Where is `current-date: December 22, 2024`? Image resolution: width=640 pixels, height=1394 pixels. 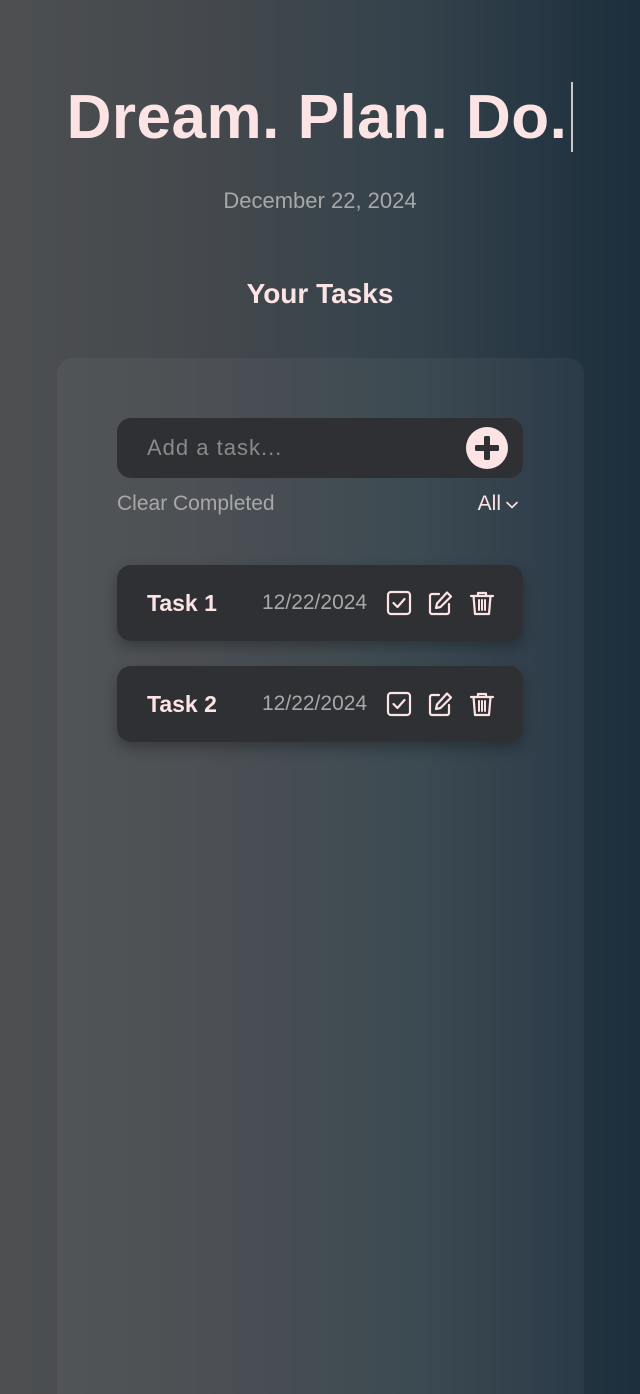
current-date: December 22, 2024 is located at coordinates (320, 200).